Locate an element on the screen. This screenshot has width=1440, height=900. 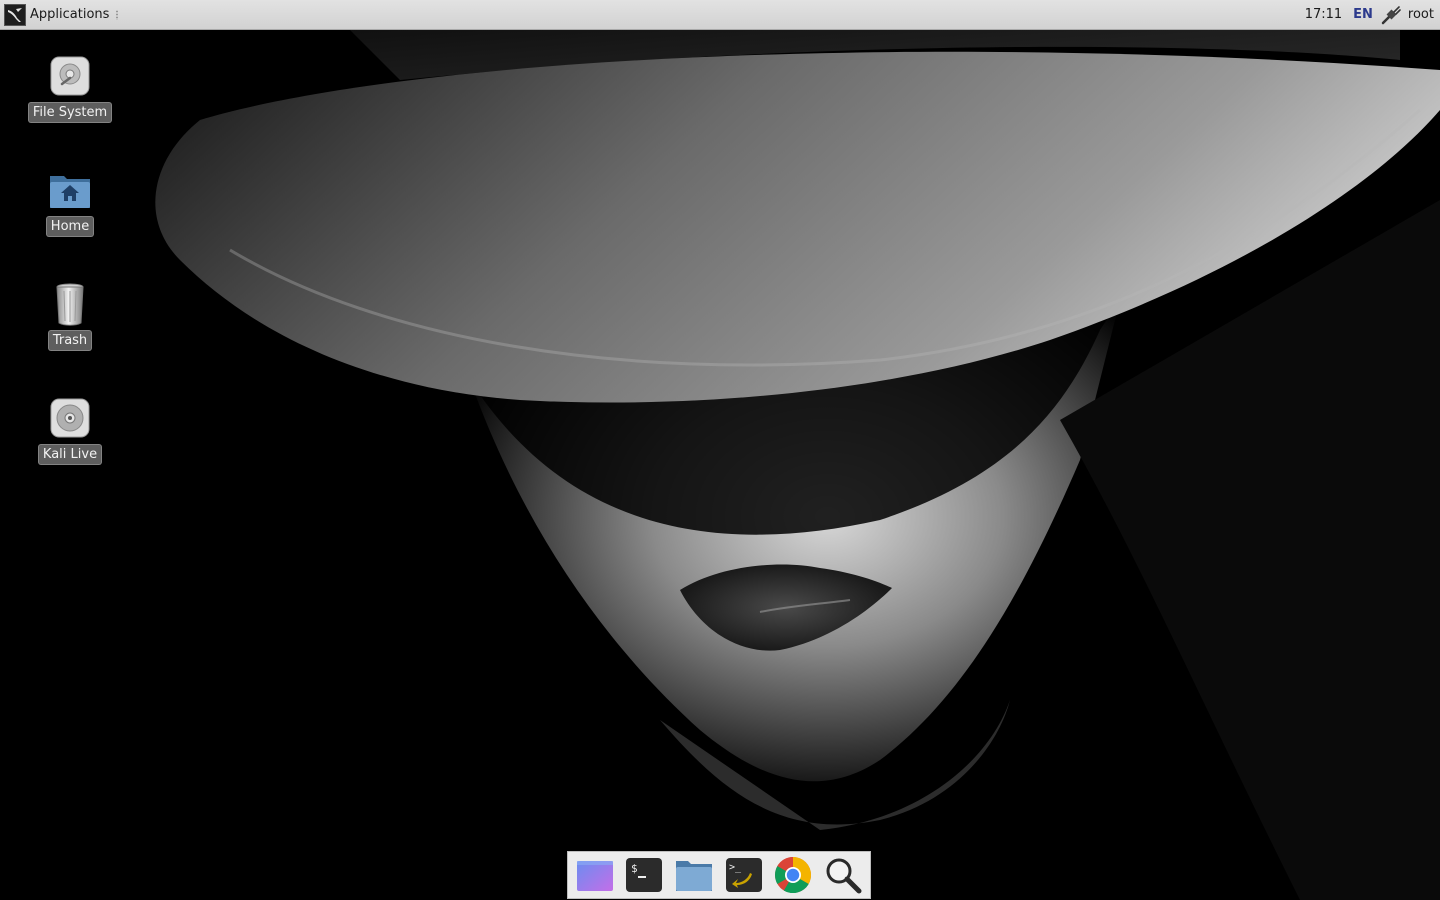
root-terminal-icon: >_ is located at coordinates (744, 875).